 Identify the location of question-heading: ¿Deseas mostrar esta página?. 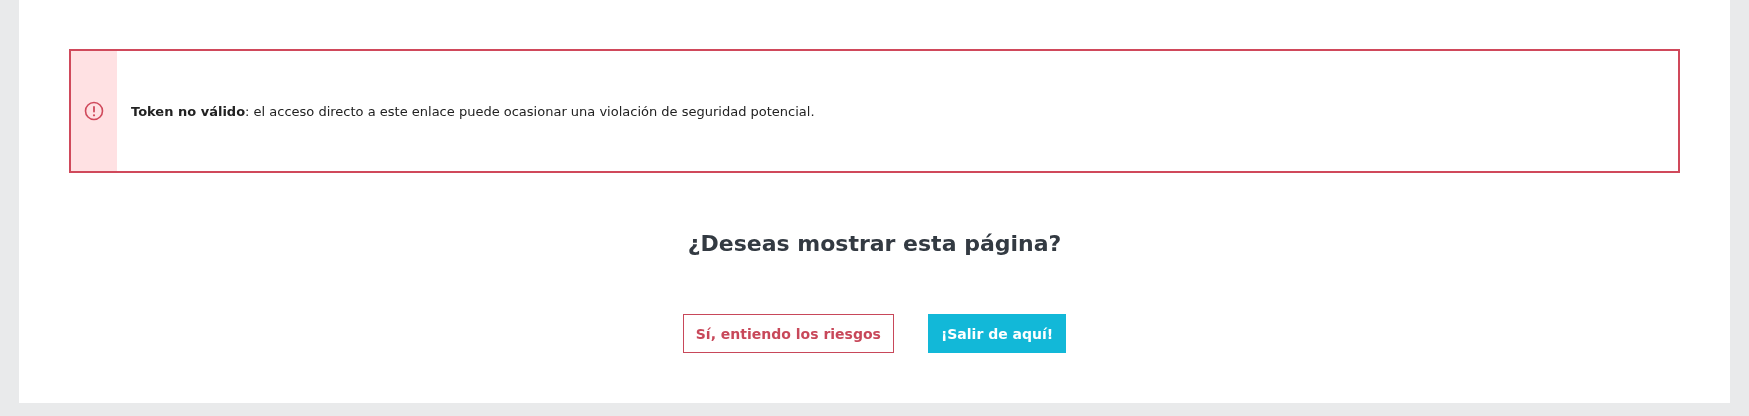
(874, 243).